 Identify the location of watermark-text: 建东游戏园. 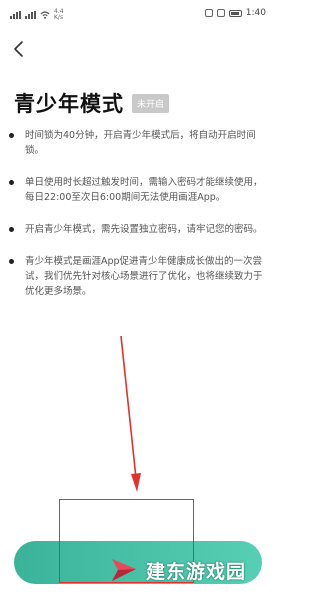
(196, 571).